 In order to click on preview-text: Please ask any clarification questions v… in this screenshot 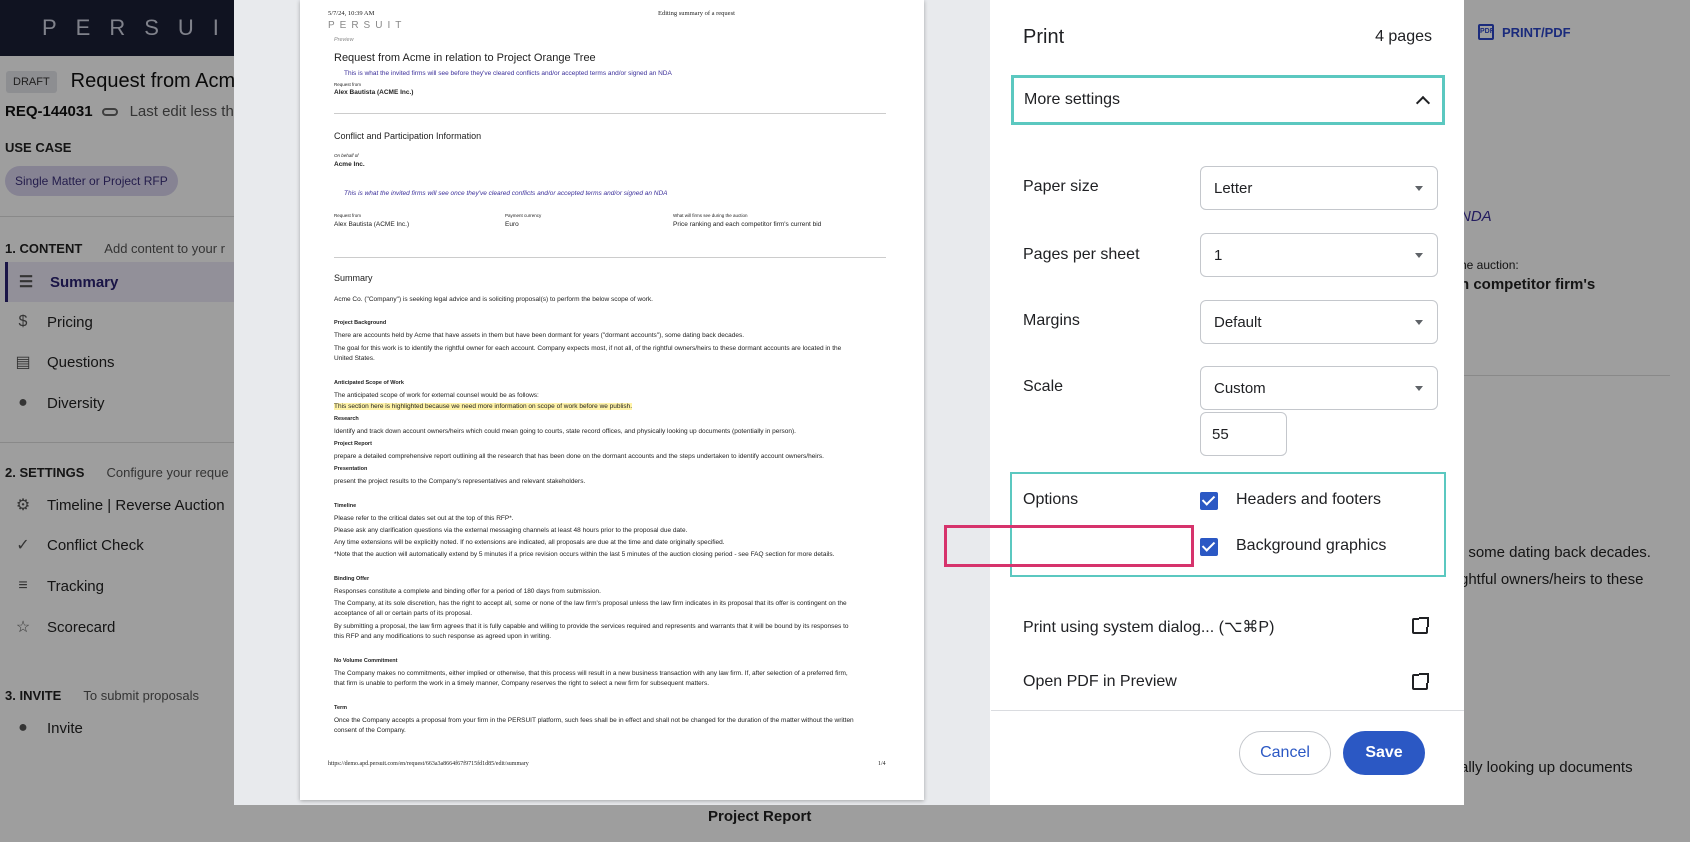, I will do `click(511, 530)`.